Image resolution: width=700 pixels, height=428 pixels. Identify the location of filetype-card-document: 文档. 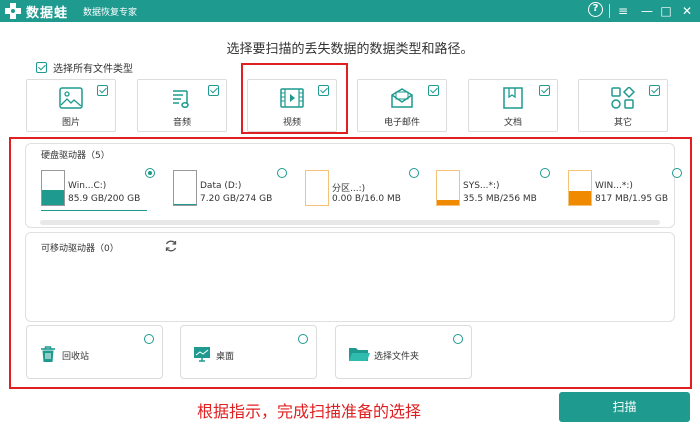
(513, 105).